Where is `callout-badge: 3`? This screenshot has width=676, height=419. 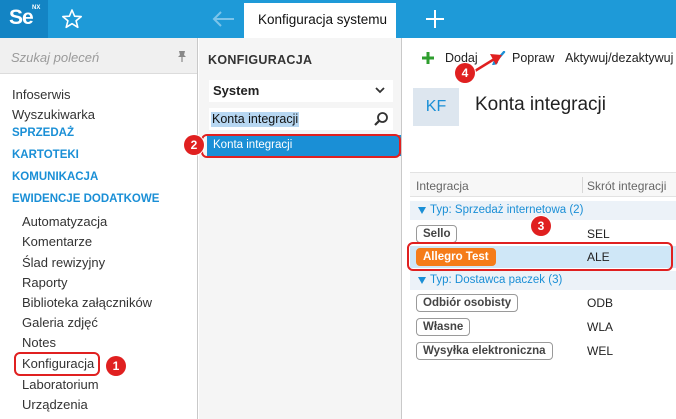 callout-badge: 3 is located at coordinates (541, 226).